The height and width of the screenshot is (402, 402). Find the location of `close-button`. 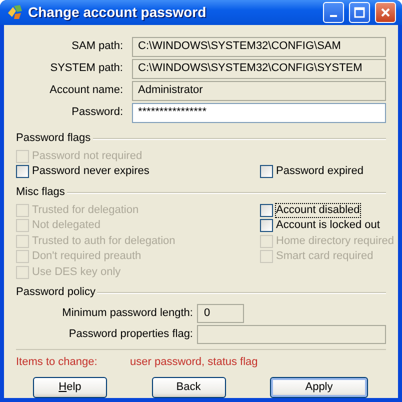

close-button is located at coordinates (385, 12).